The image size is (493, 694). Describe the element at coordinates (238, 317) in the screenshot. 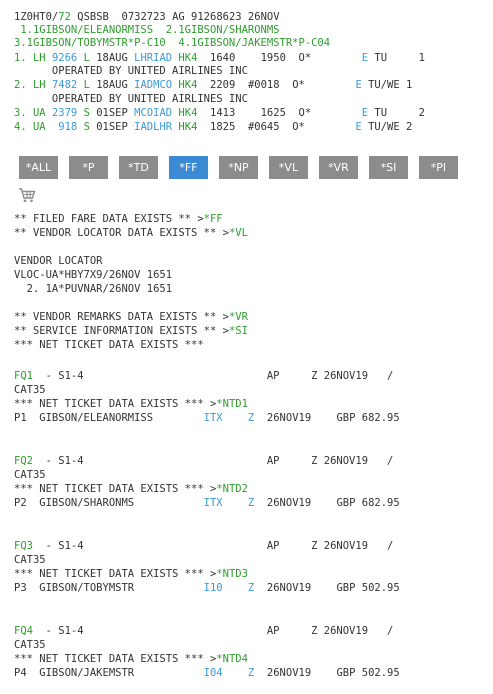

I see `vr-link: *VR` at that location.